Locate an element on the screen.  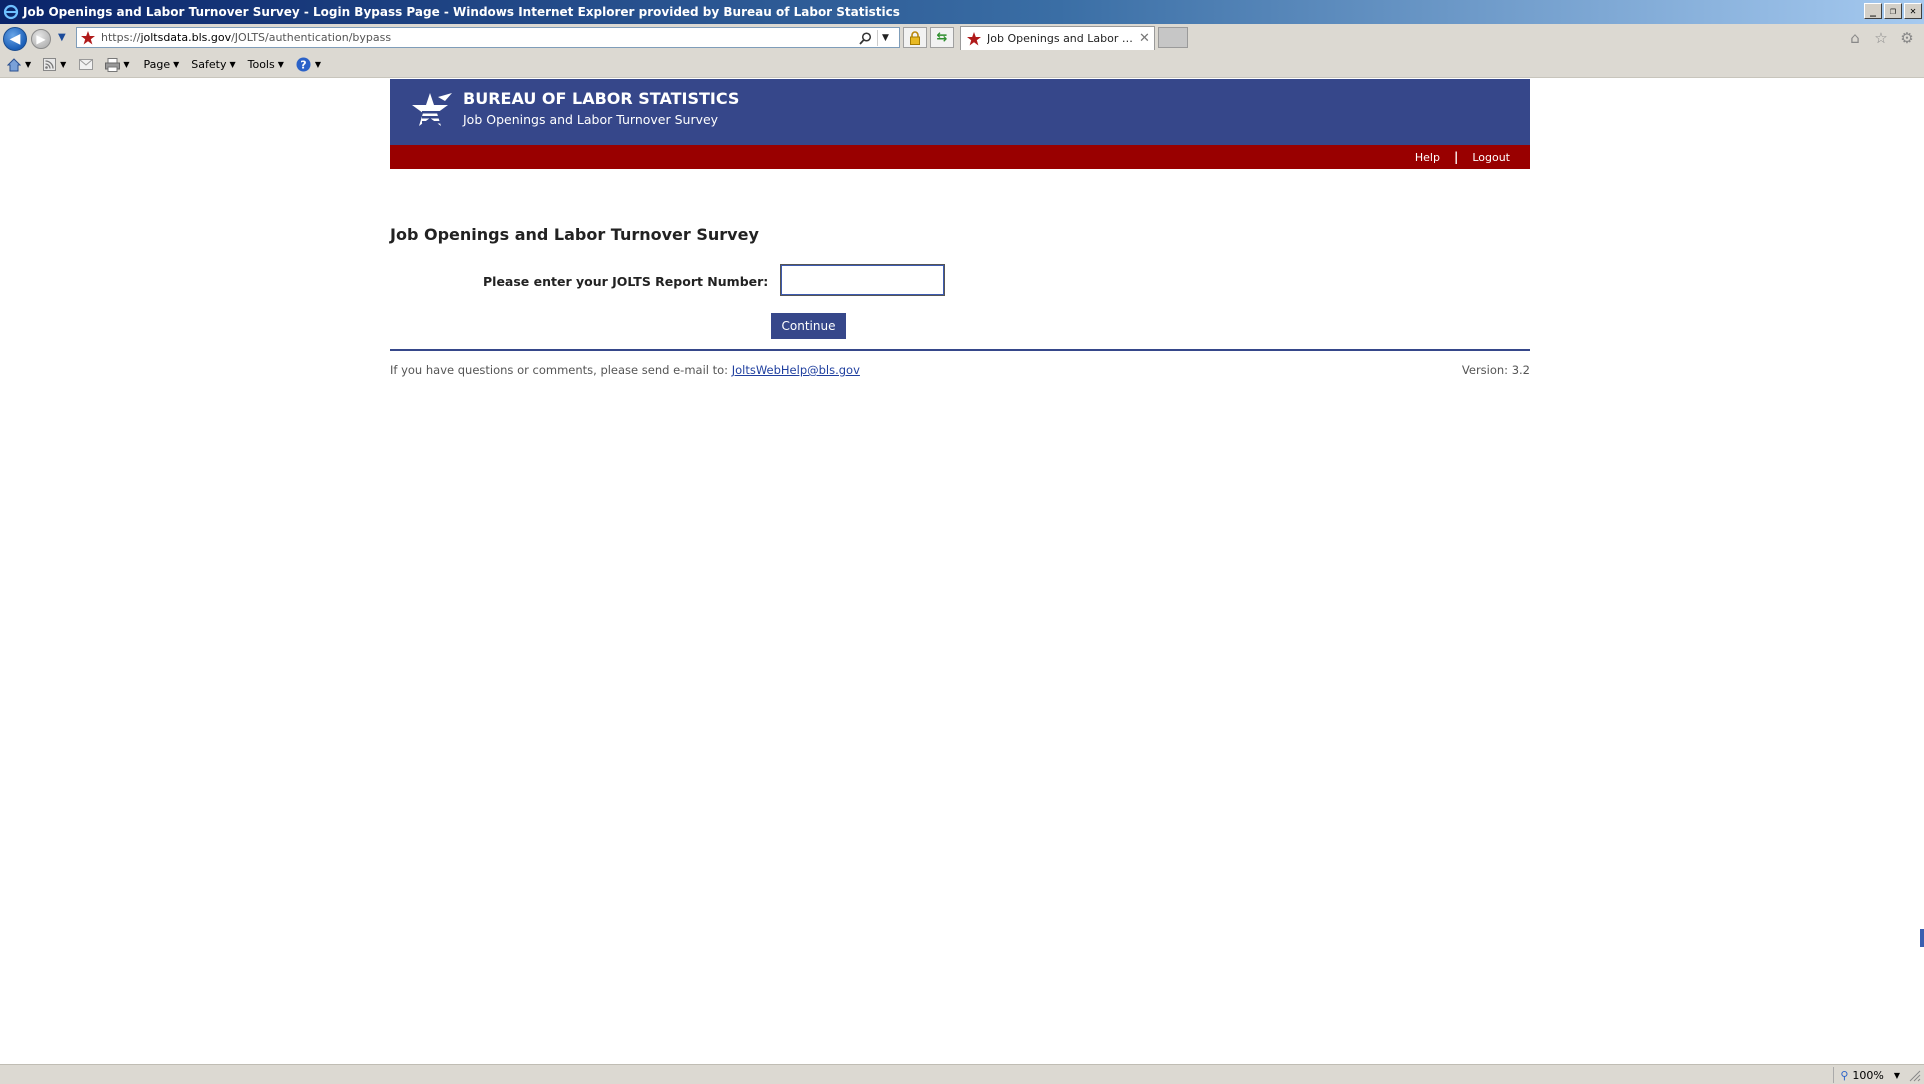
lock-icon is located at coordinates (915, 37).